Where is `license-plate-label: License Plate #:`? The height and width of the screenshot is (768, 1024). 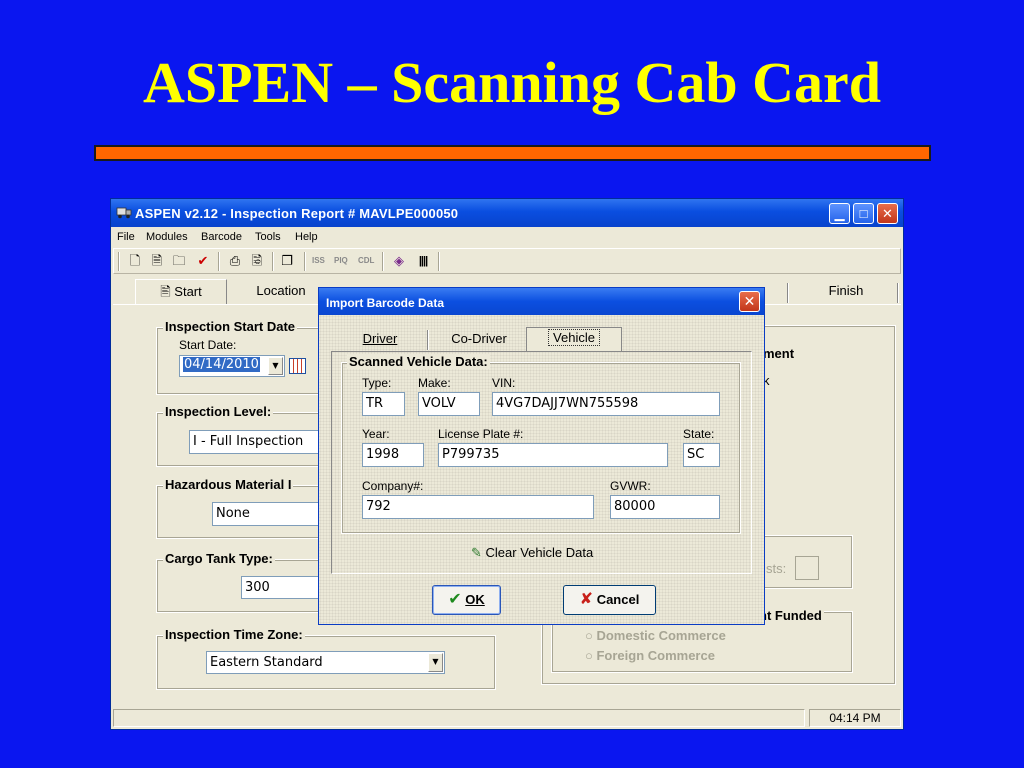
license-plate-label: License Plate #: is located at coordinates (481, 434).